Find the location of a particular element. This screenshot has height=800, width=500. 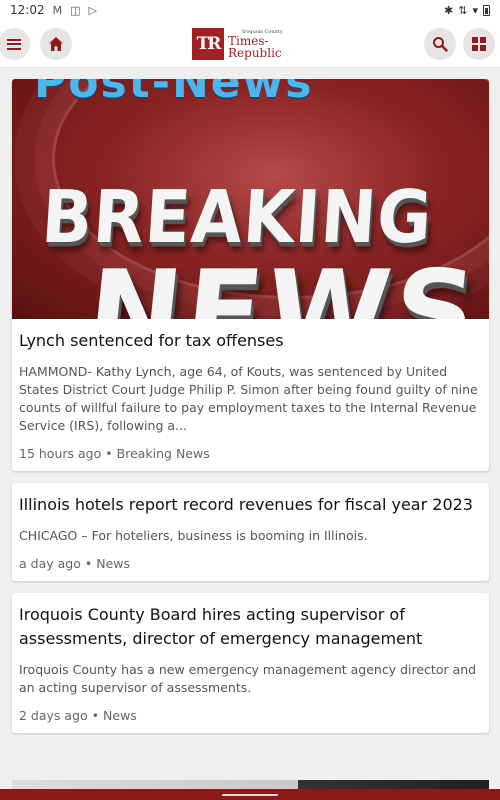

grid-icon is located at coordinates (479, 44).